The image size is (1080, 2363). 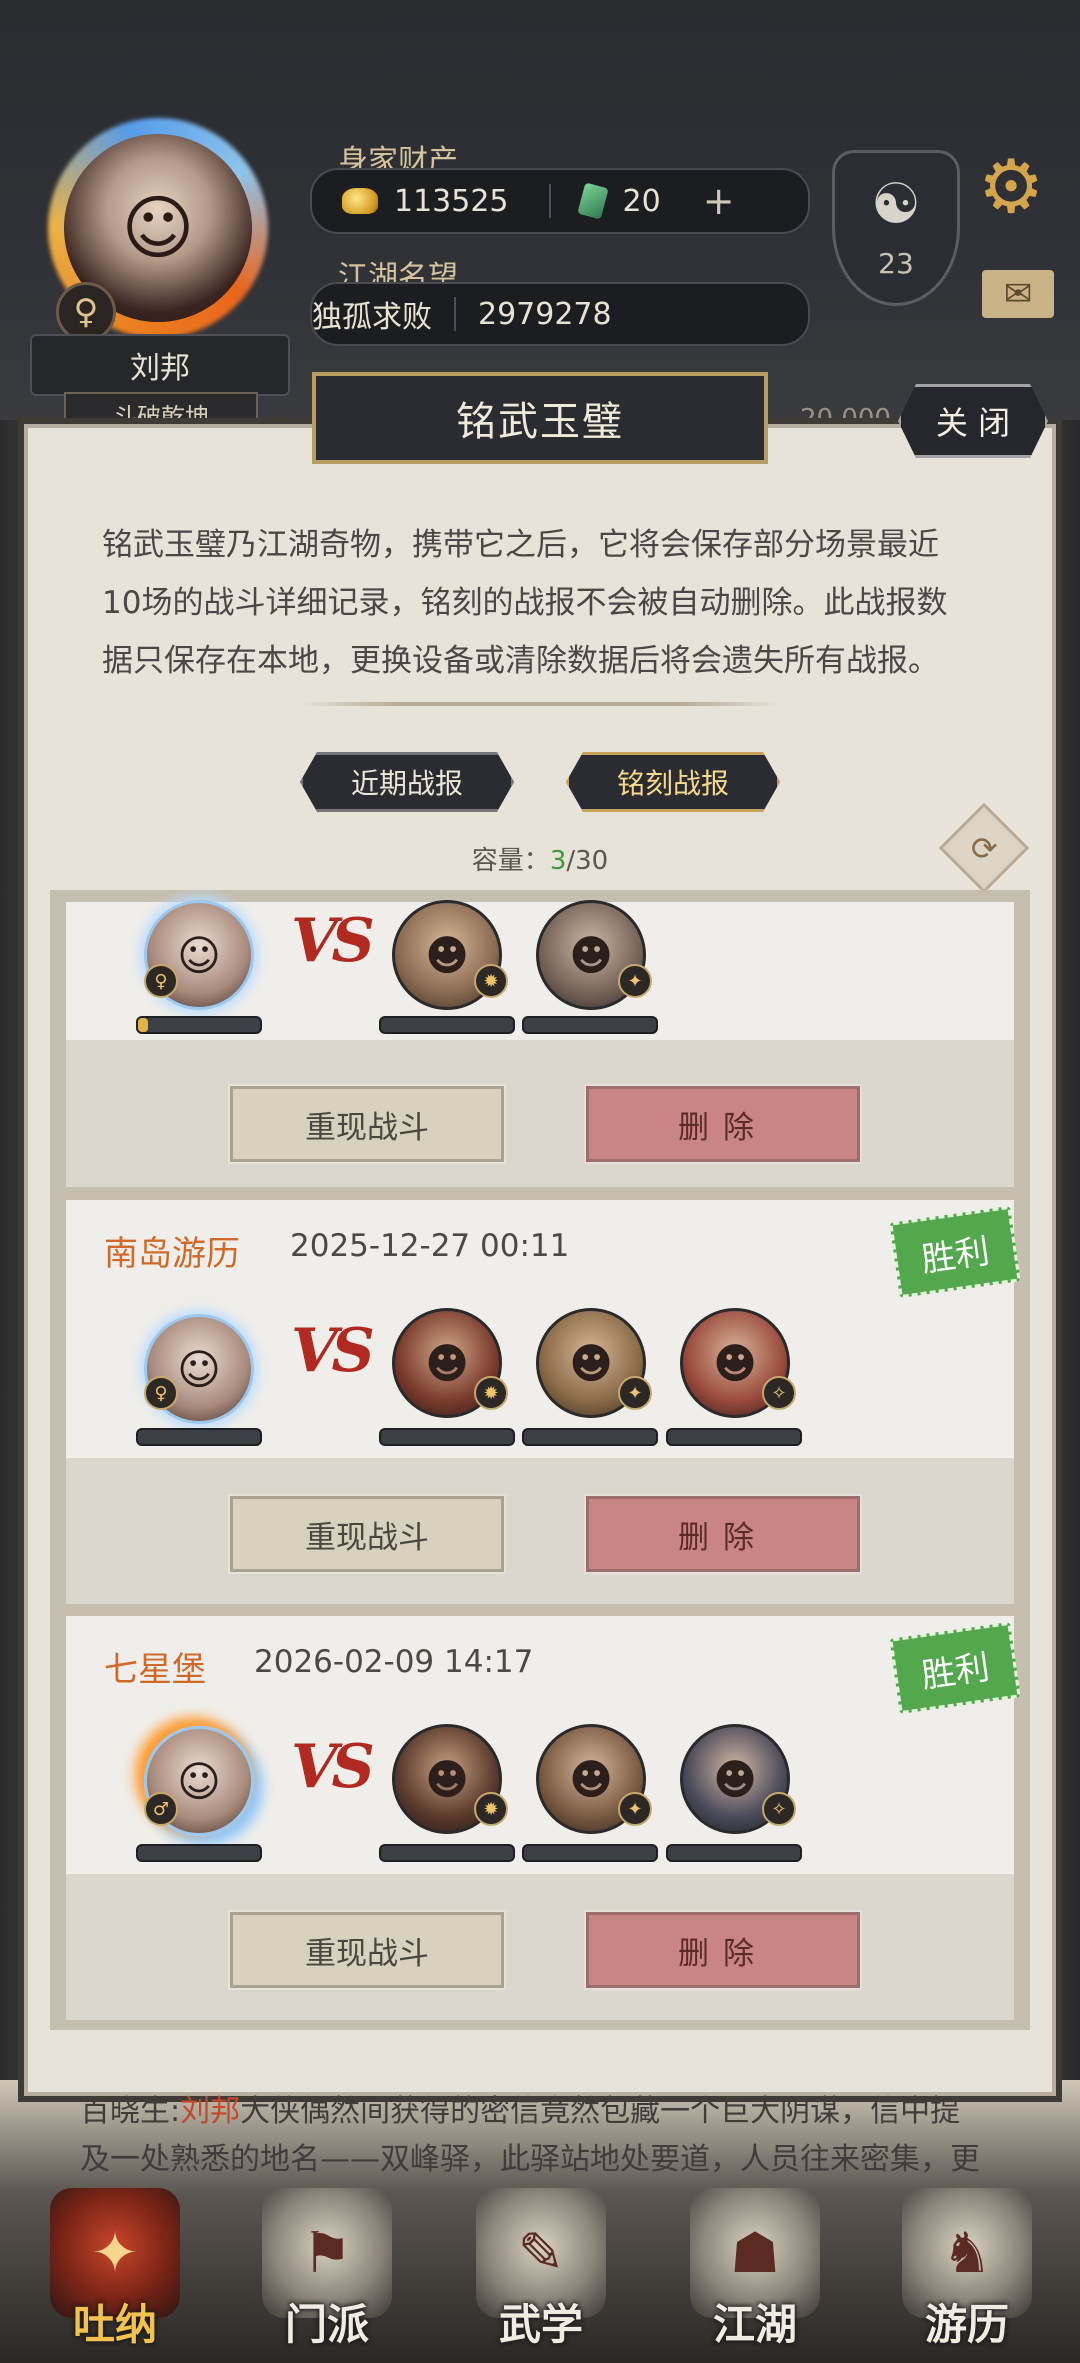 What do you see at coordinates (114, 2324) in the screenshot?
I see `nav-label: 吐纳` at bounding box center [114, 2324].